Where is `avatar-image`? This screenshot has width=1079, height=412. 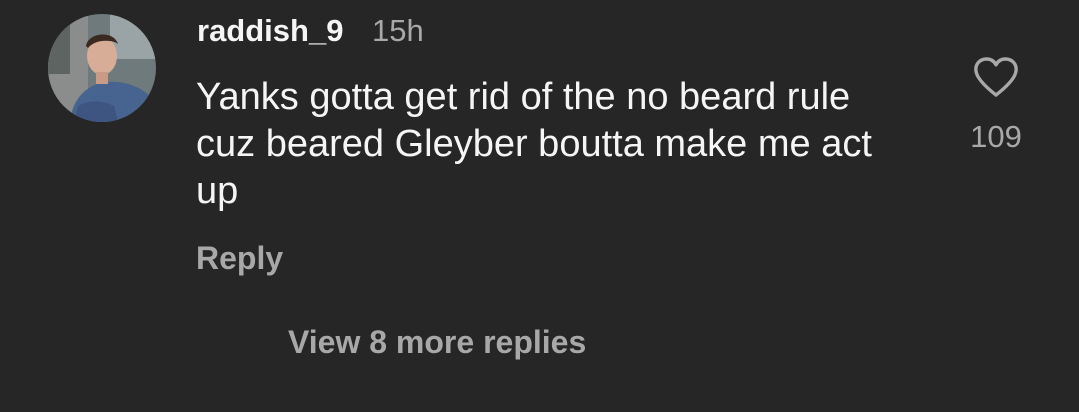
avatar-image is located at coordinates (102, 68).